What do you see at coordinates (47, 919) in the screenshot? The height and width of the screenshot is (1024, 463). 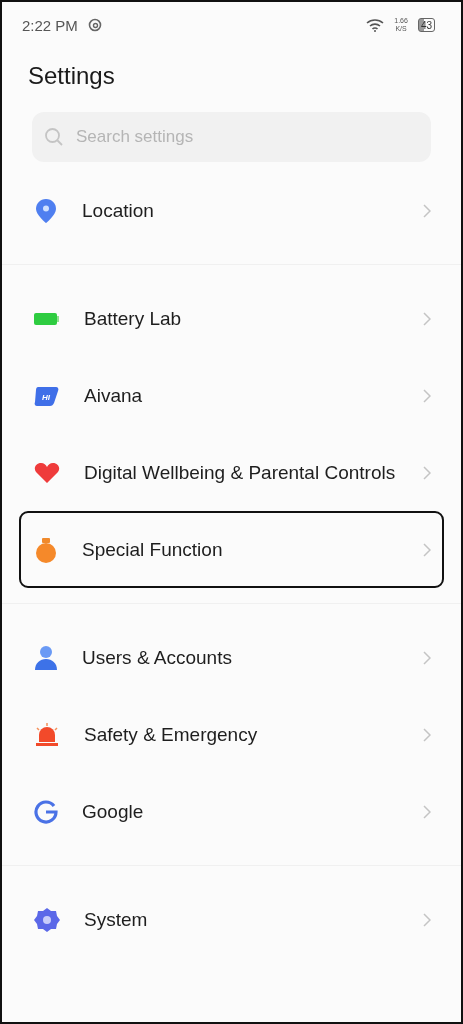 I see `gear-icon` at bounding box center [47, 919].